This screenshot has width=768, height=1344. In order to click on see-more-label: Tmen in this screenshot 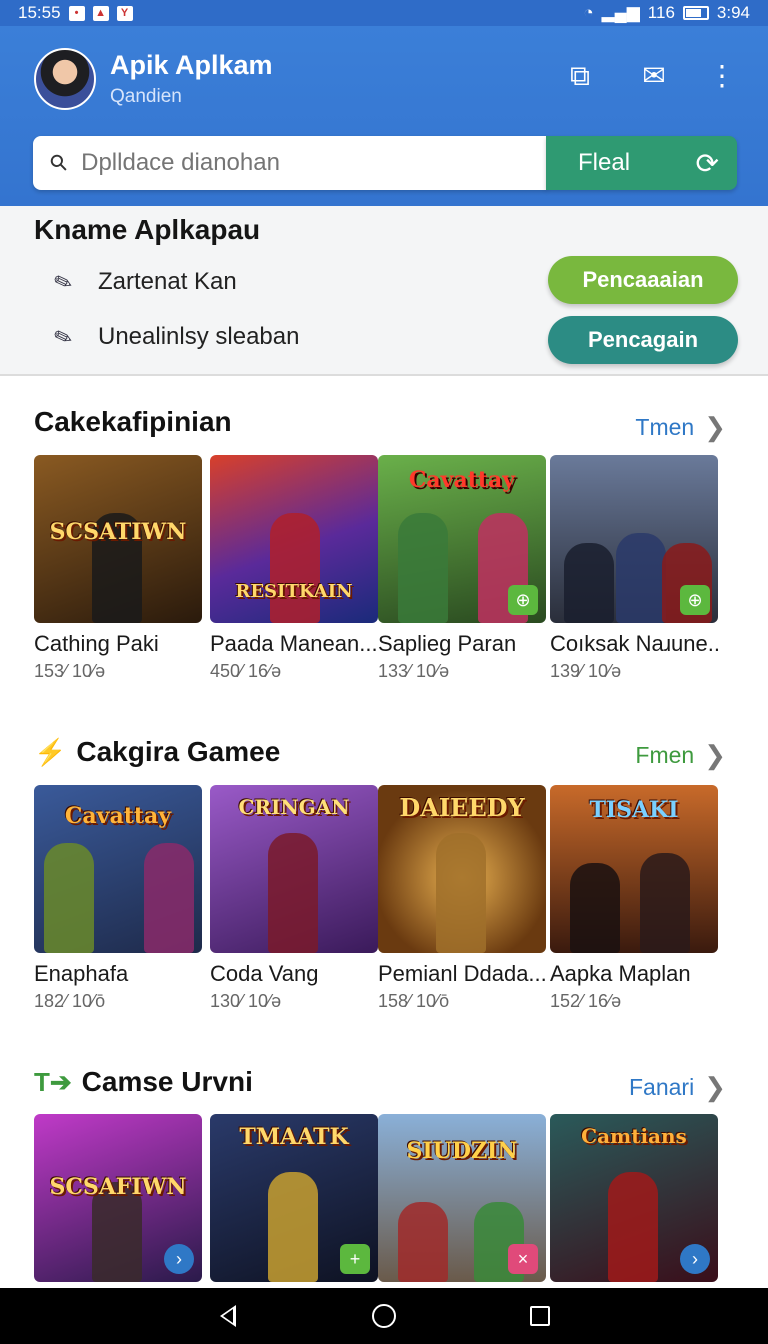, I will do `click(665, 427)`.